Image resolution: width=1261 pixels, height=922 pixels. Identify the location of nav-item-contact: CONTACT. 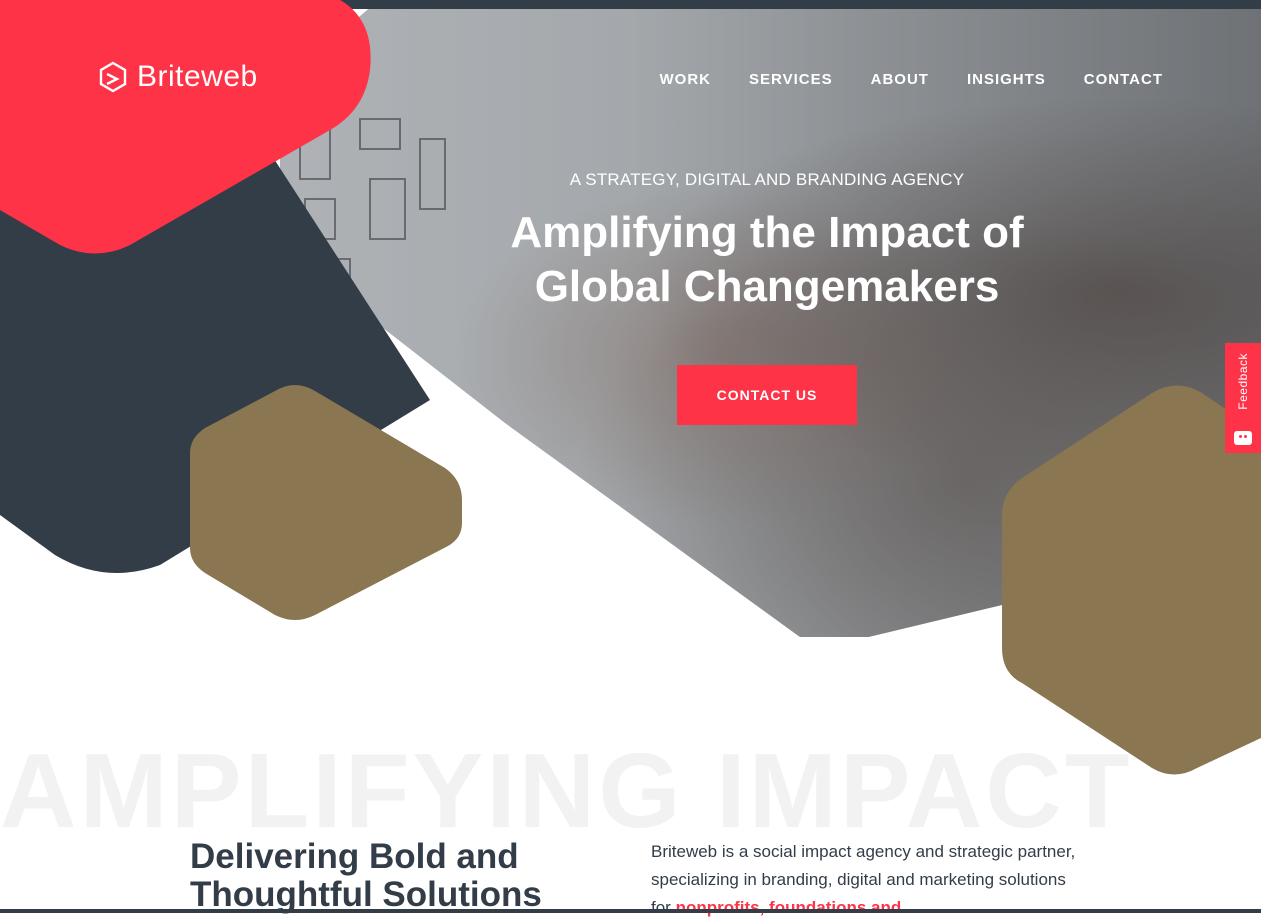
(1123, 79).